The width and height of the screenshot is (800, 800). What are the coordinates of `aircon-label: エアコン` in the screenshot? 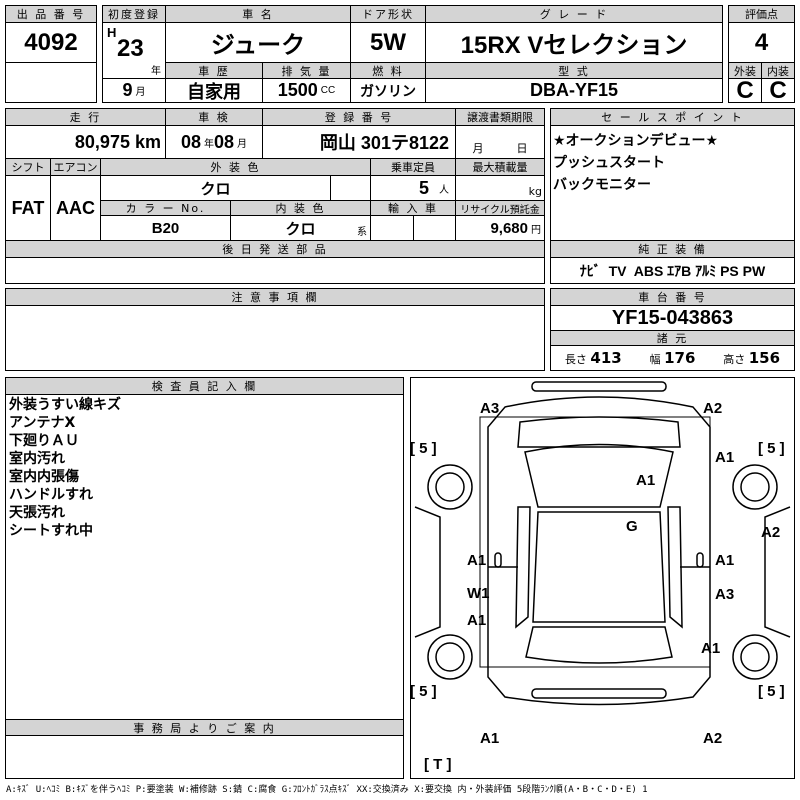 It's located at (75, 167).